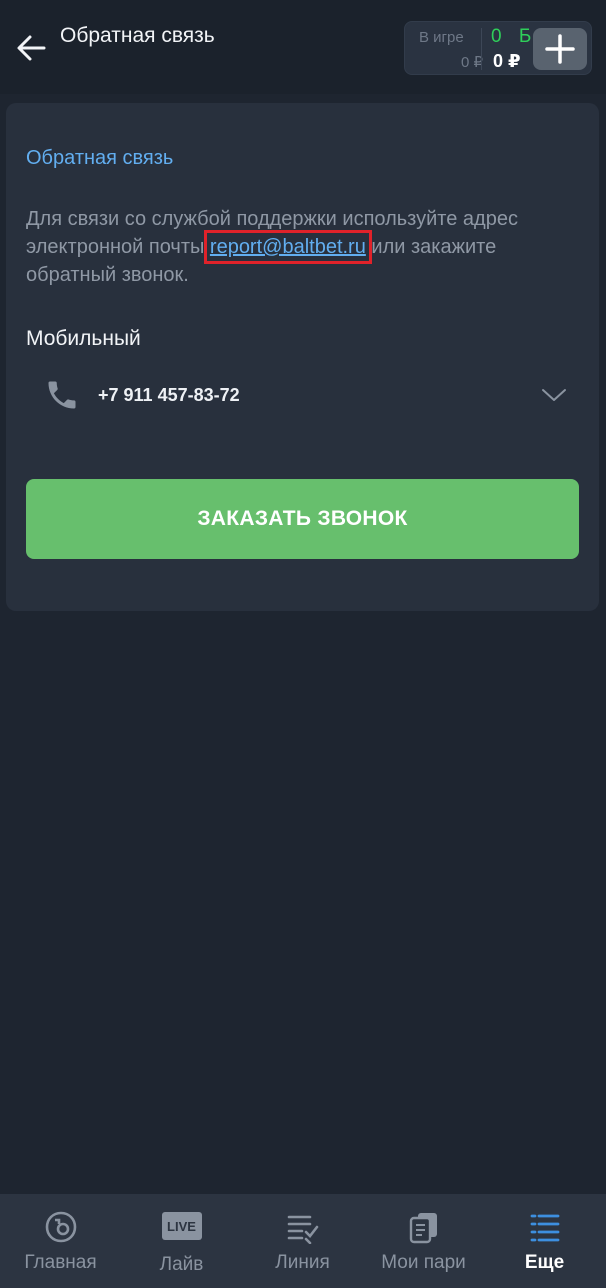 This screenshot has height=1288, width=606. Describe the element at coordinates (481, 49) in the screenshot. I see `balance-divider` at that location.